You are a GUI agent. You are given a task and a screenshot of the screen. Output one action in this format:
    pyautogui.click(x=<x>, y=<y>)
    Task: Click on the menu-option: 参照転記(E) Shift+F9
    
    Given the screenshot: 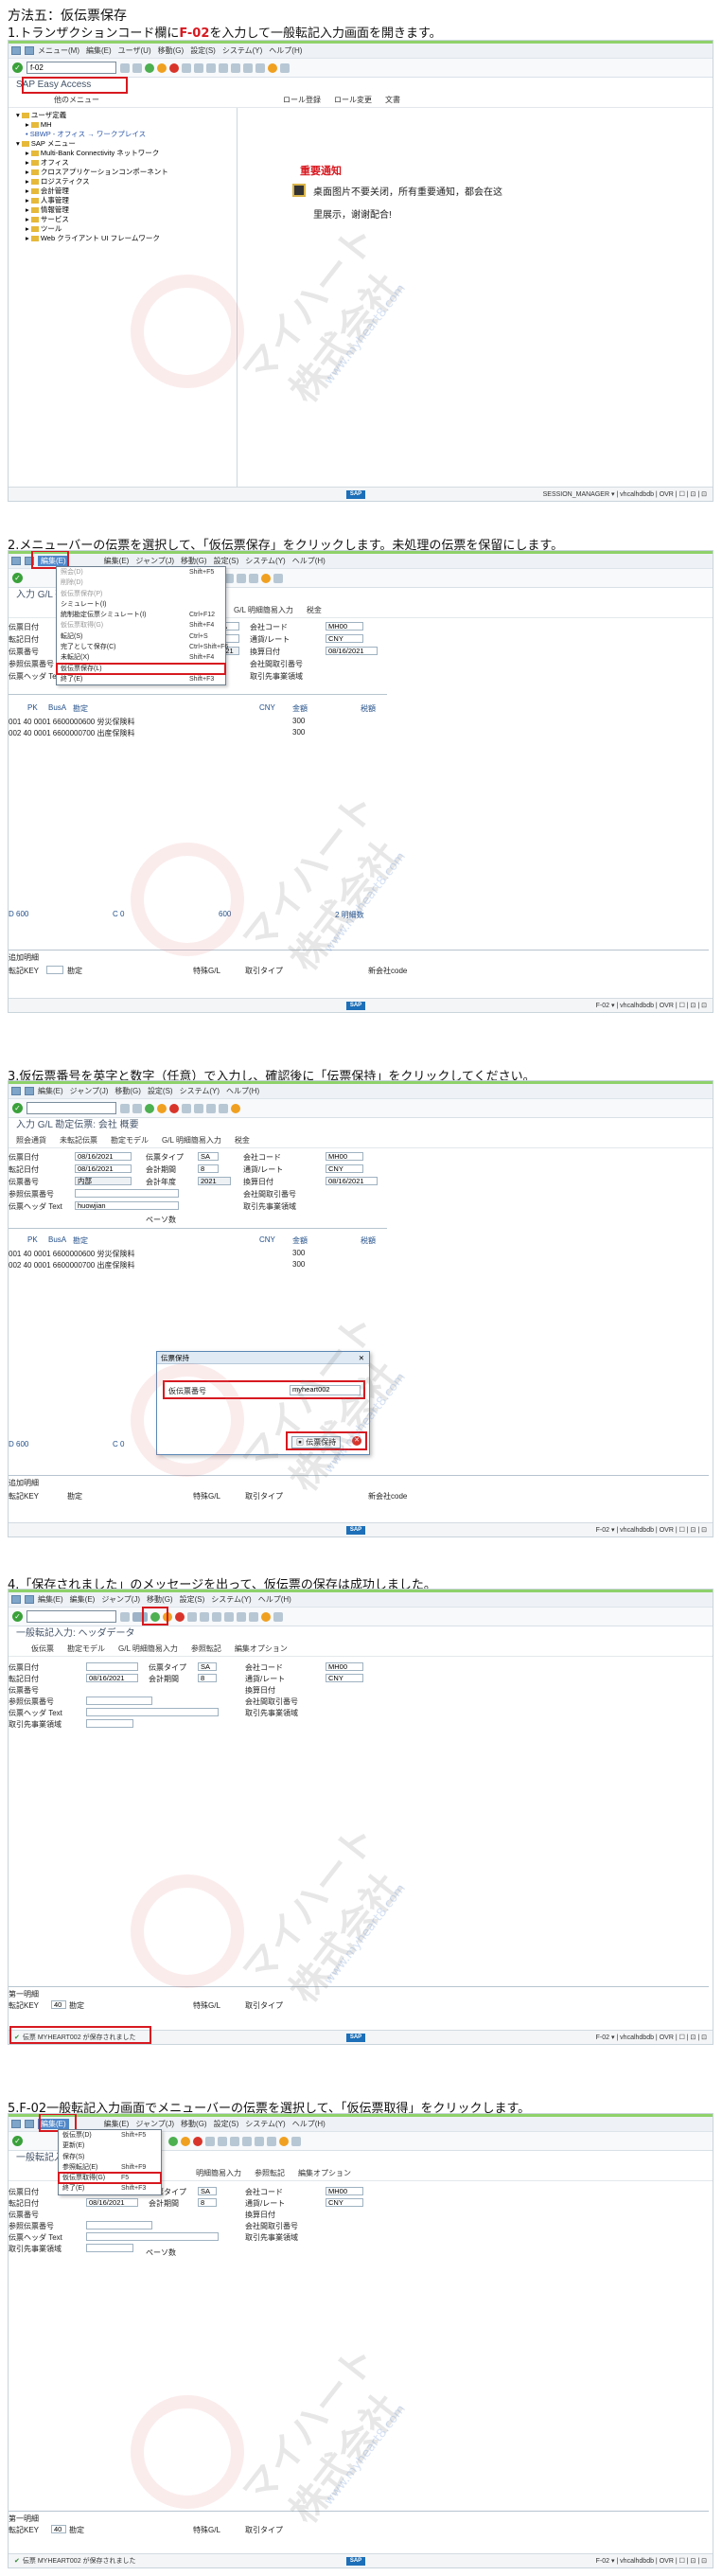 What is the action you would take?
    pyautogui.click(x=110, y=2167)
    